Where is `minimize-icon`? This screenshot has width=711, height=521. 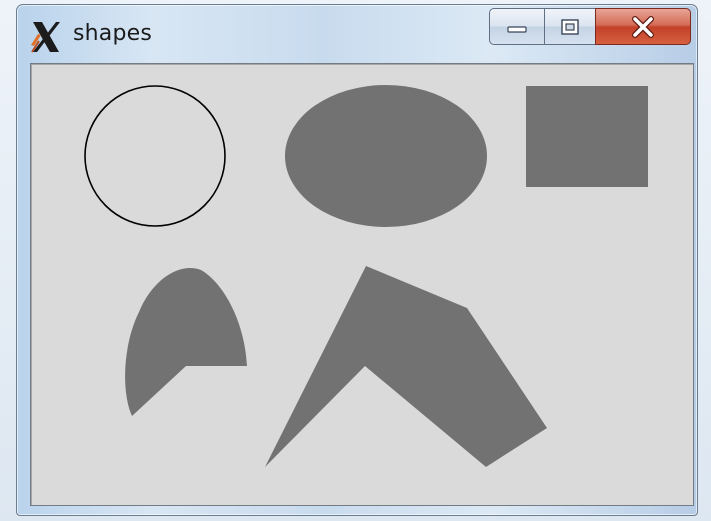 minimize-icon is located at coordinates (517, 29).